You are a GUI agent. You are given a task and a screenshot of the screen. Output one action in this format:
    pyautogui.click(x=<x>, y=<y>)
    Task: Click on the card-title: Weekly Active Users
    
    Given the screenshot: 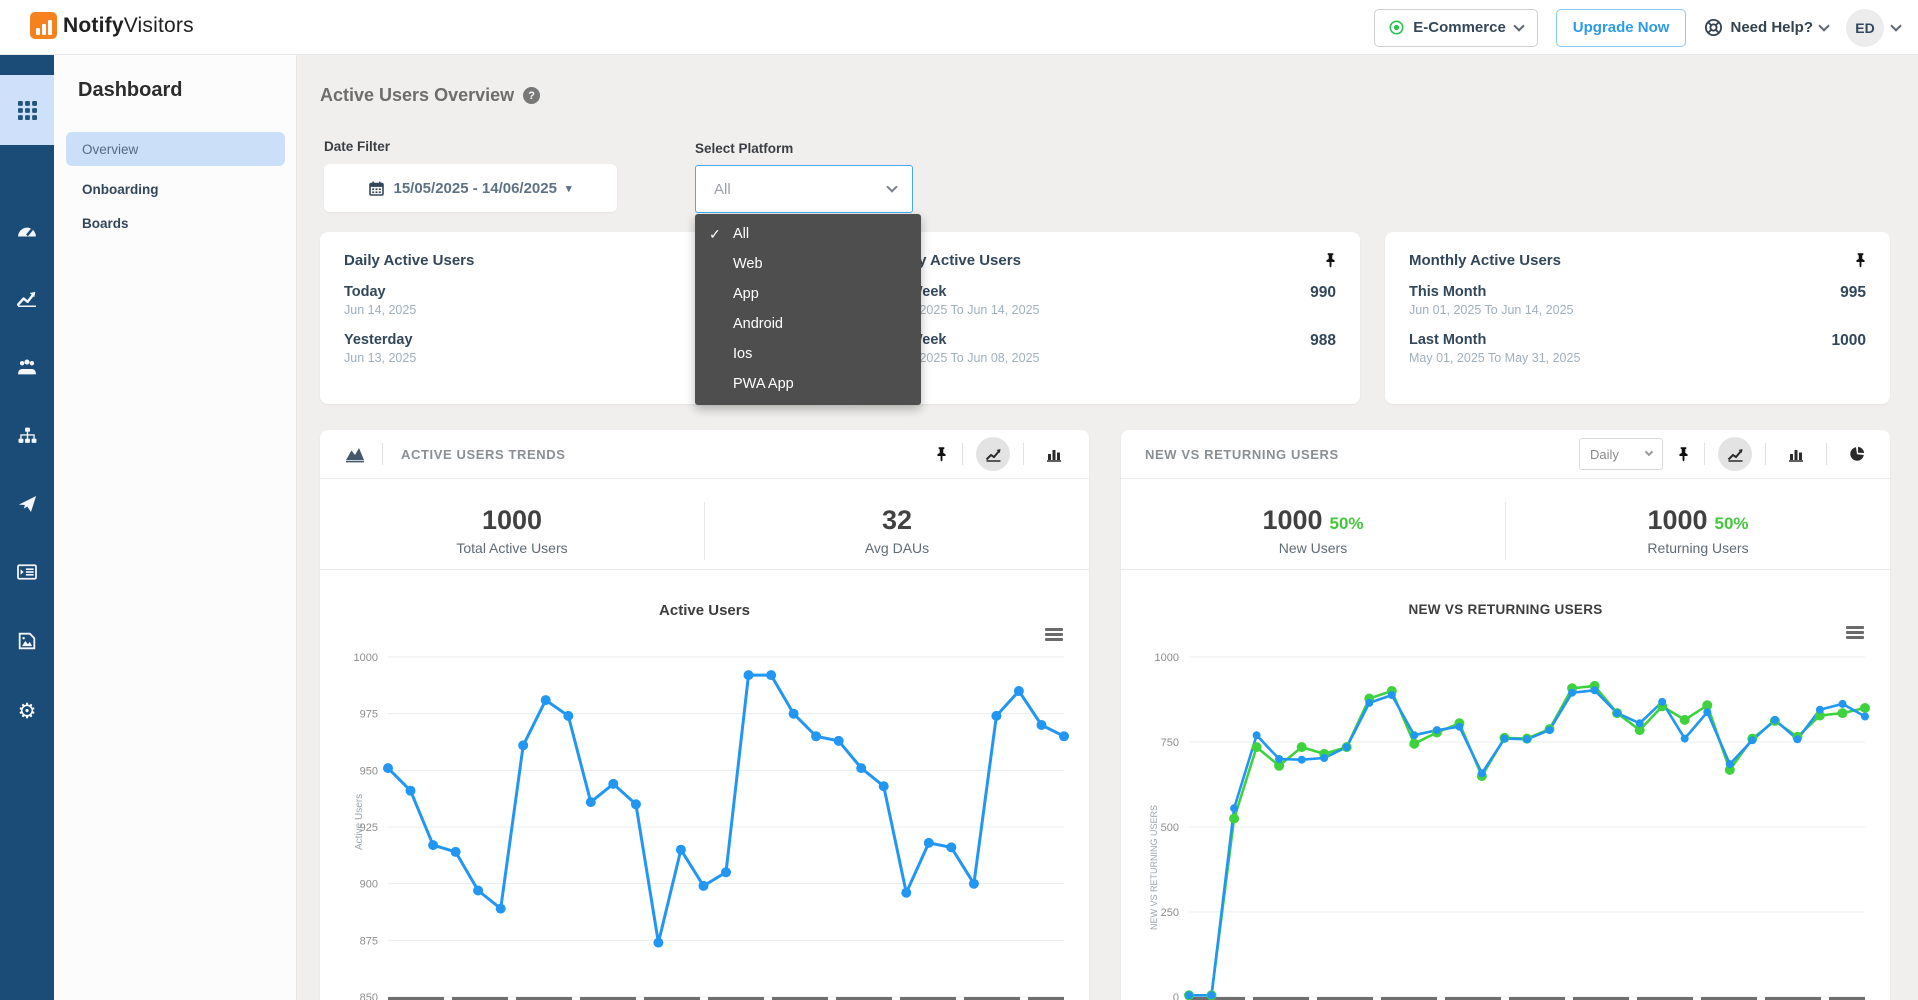 What is the action you would take?
    pyautogui.click(x=948, y=260)
    